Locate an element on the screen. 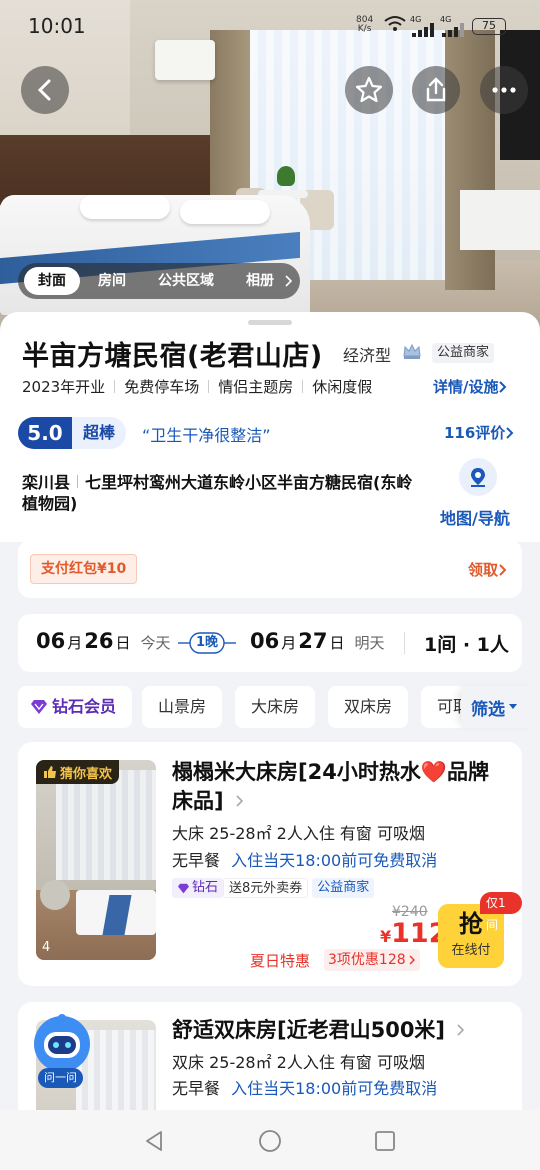 Image resolution: width=540 pixels, height=1170 pixels. feature-parking: 免费停车场 is located at coordinates (162, 387).